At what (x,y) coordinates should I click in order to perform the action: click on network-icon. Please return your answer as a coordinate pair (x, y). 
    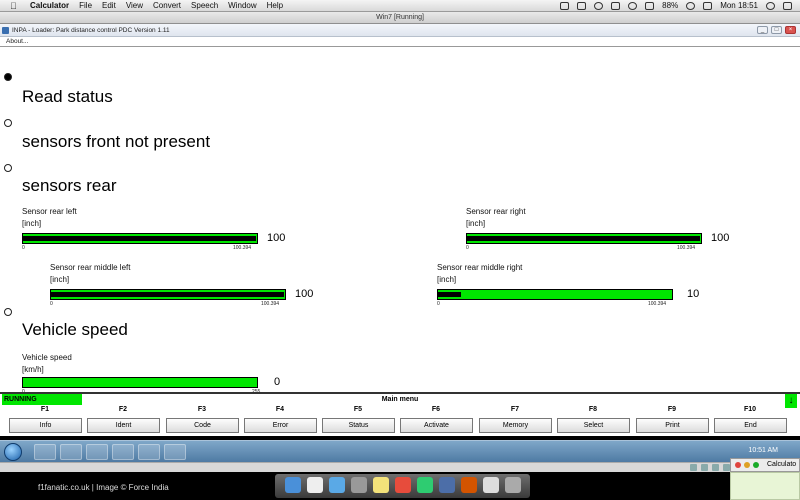
    Looking at the image, I should click on (726, 467).